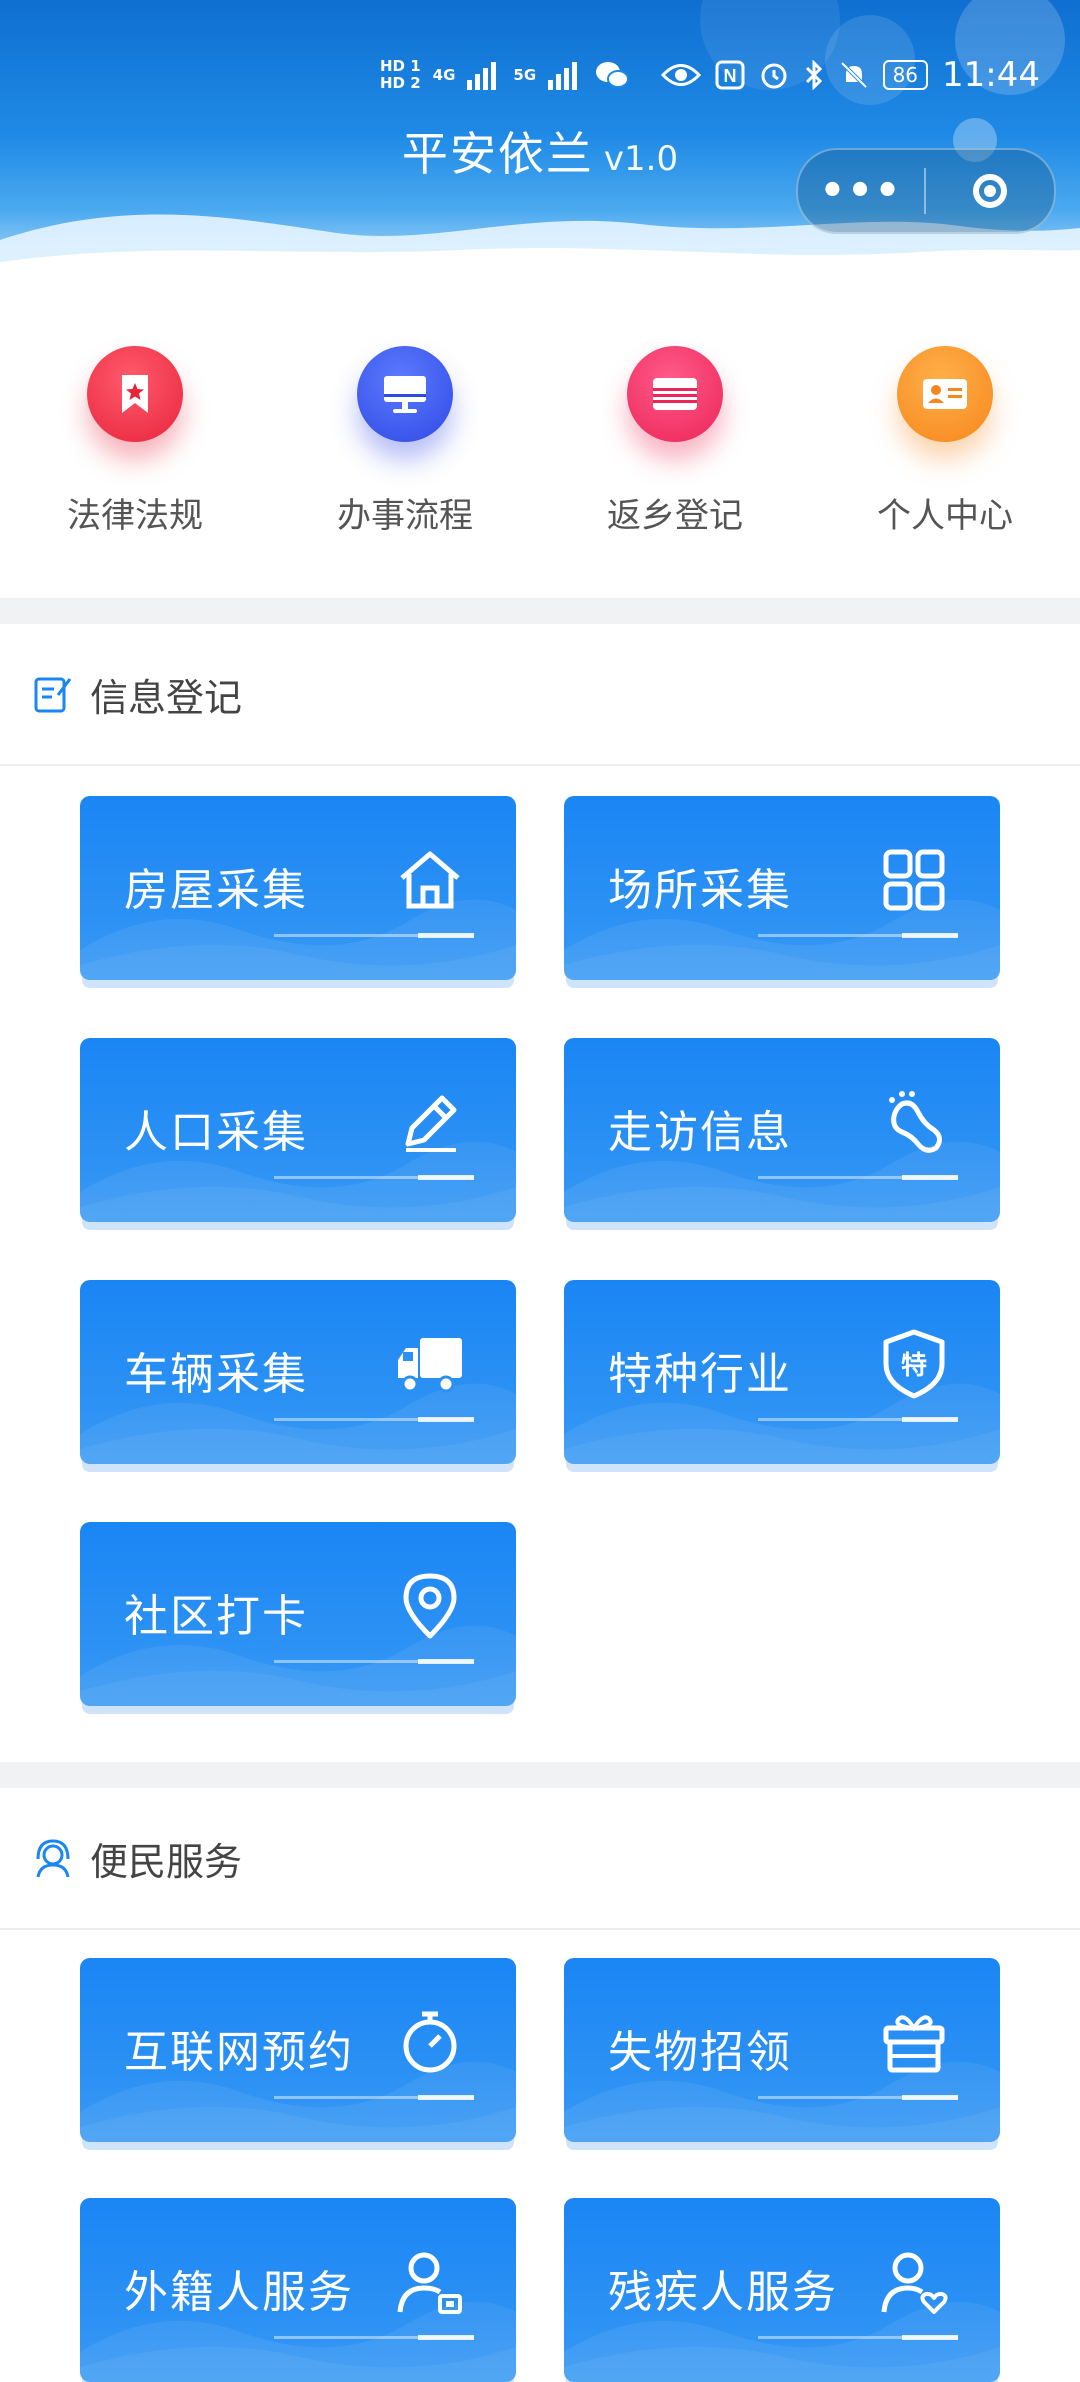  I want to click on sim-indicator: HD 1 HD 2, so click(400, 75).